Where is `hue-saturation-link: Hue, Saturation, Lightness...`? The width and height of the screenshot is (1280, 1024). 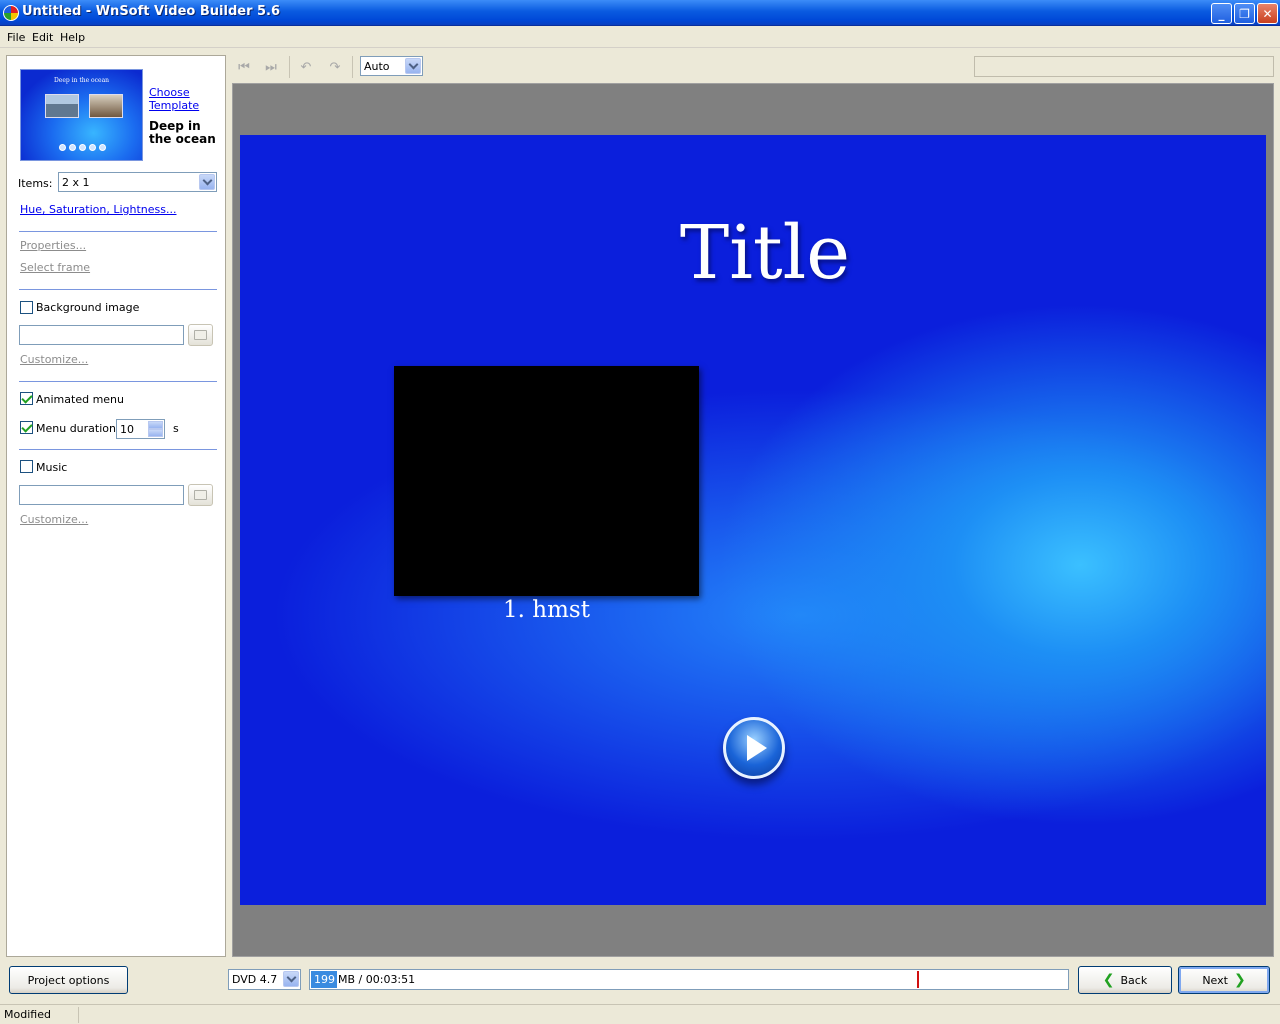
hue-saturation-link: Hue, Saturation, Lightness... is located at coordinates (98, 209).